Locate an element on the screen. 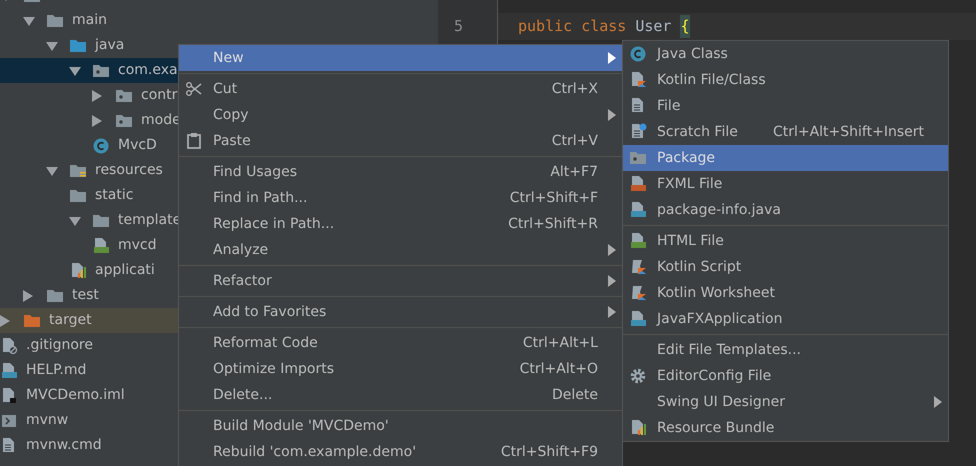 Image resolution: width=976 pixels, height=466 pixels. code-token: class is located at coordinates (603, 27).